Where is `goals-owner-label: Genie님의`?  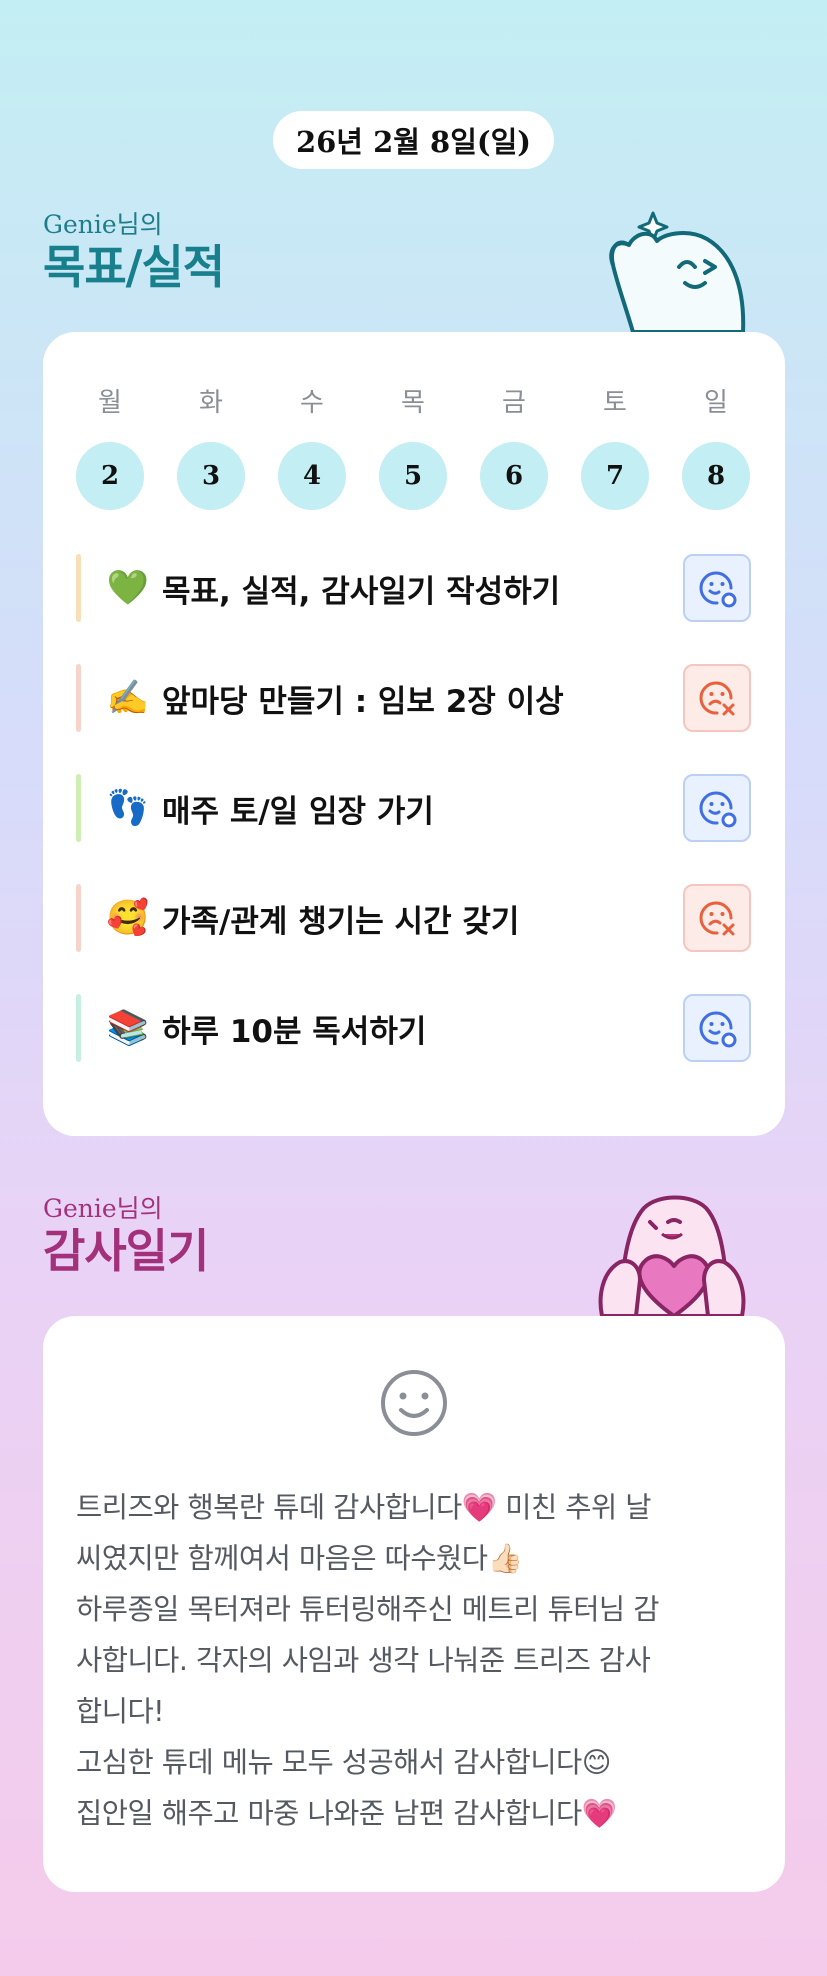
goals-owner-label: Genie님의 is located at coordinates (103, 224).